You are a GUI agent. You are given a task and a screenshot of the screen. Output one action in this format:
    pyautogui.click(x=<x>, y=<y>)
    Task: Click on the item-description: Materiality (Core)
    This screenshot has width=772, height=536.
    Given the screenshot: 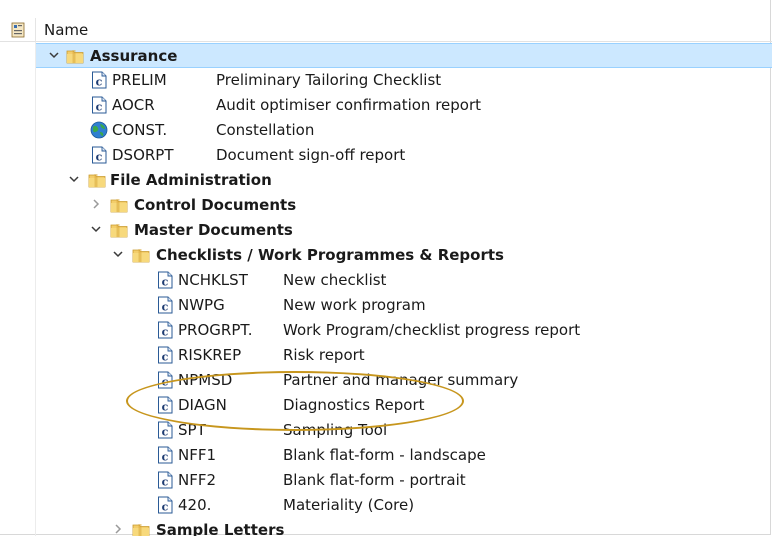 What is the action you would take?
    pyautogui.click(x=349, y=505)
    